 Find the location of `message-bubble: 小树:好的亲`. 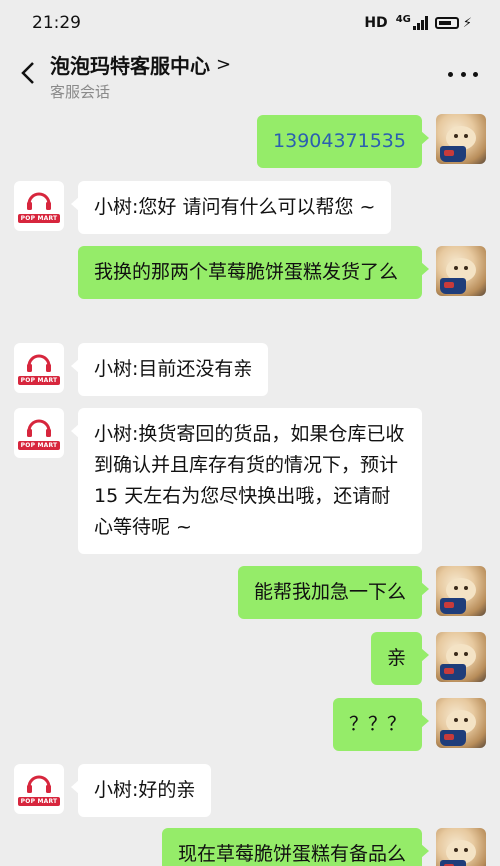

message-bubble: 小树:好的亲 is located at coordinates (141, 790).